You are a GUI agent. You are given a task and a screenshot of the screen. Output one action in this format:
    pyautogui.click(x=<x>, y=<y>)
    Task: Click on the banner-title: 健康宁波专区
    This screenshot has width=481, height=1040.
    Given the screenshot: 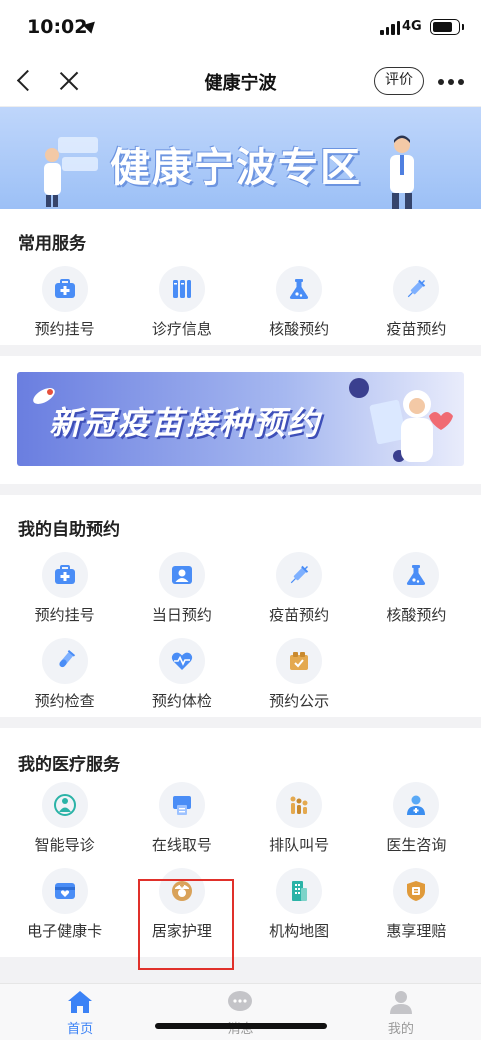 What is the action you would take?
    pyautogui.click(x=236, y=168)
    